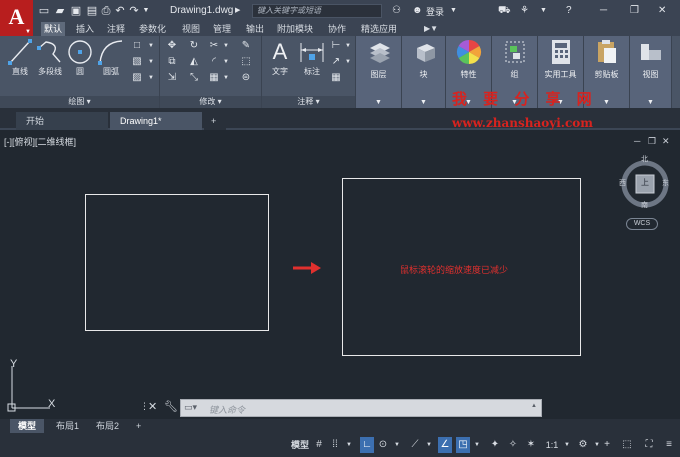 The height and width of the screenshot is (457, 680). I want to click on close-icon: ✕, so click(662, 11).